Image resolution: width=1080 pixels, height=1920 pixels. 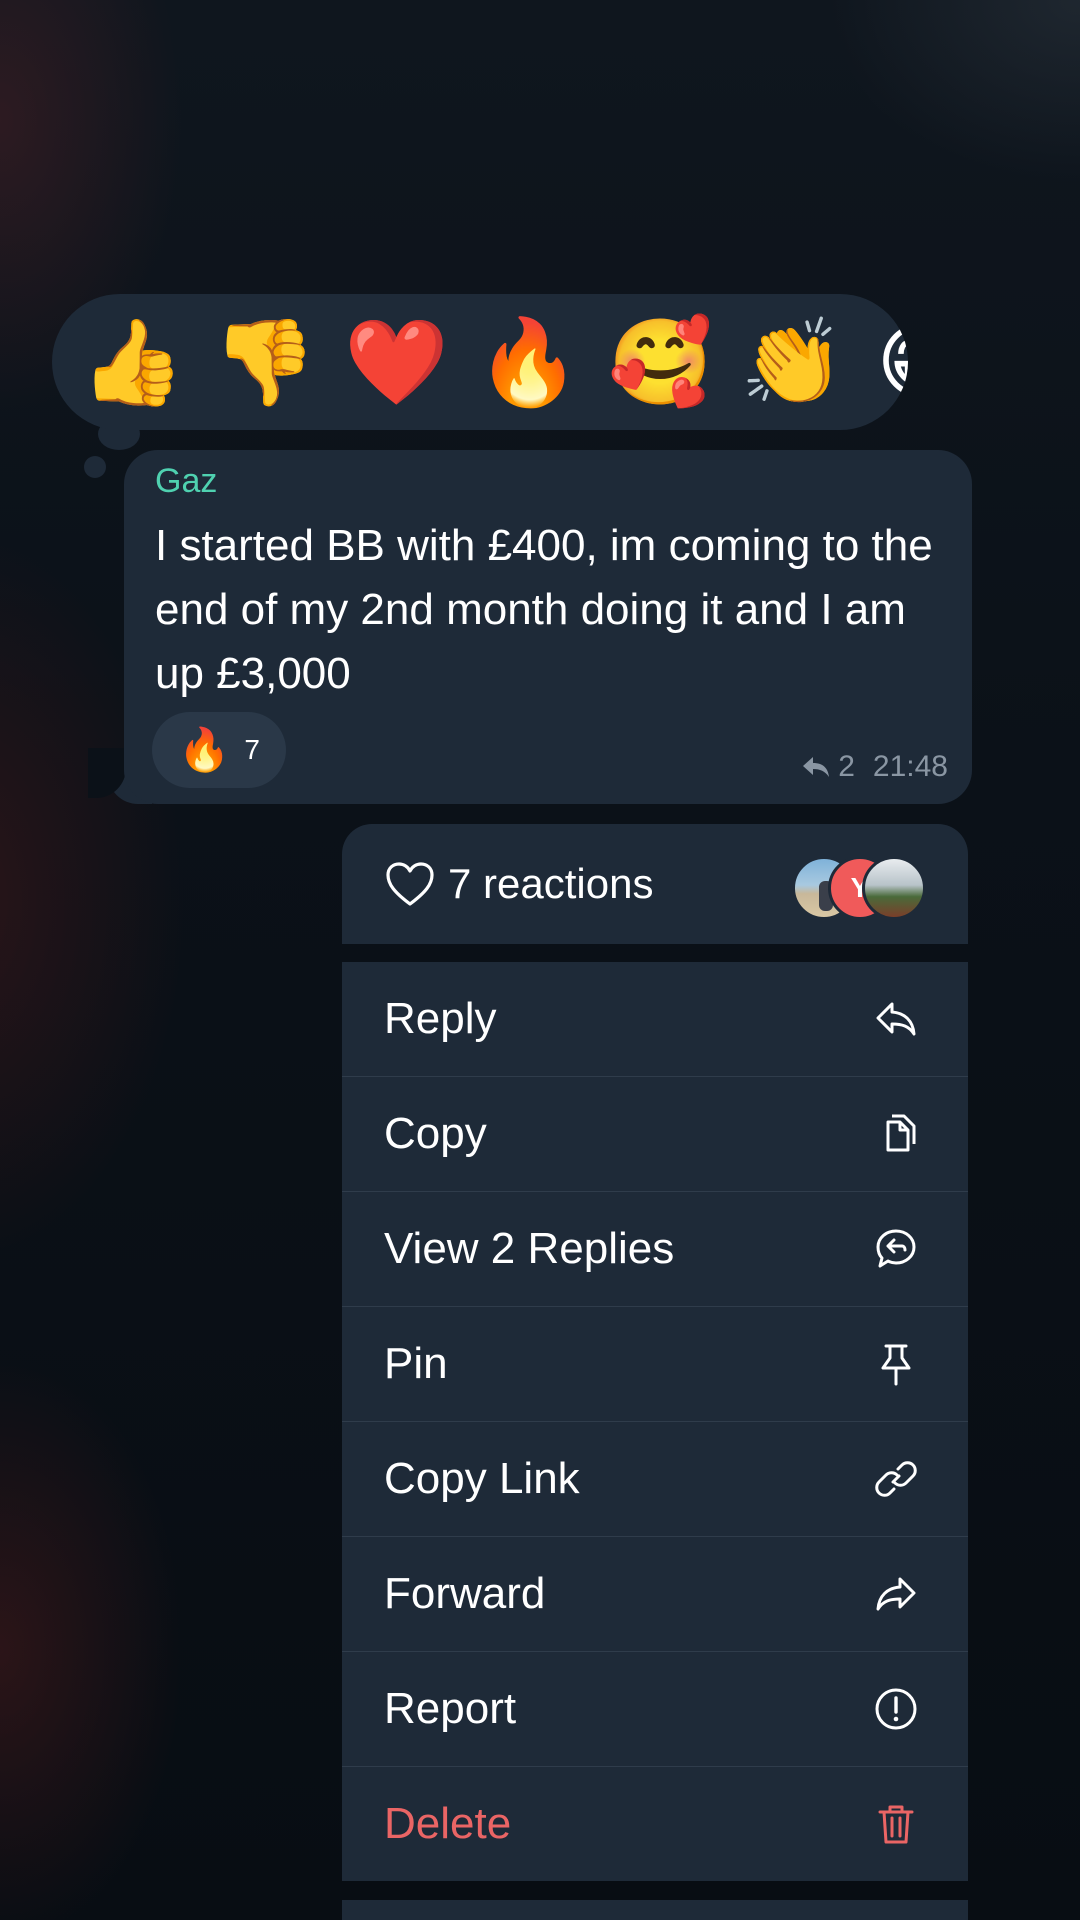 I want to click on reactor-avatars: Y, so click(x=859, y=888).